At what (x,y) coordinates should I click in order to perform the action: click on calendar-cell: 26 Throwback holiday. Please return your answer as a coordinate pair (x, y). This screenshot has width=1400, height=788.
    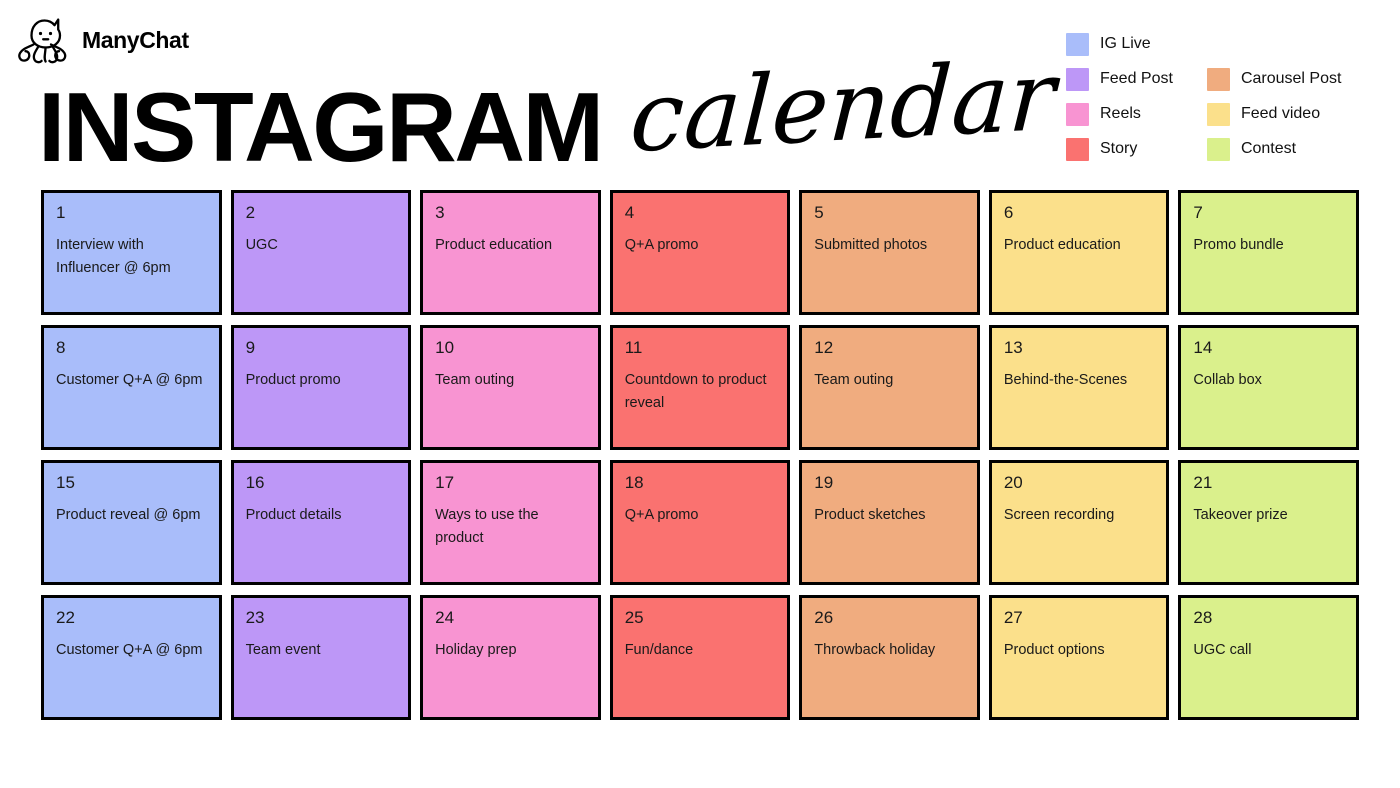
    Looking at the image, I should click on (889, 657).